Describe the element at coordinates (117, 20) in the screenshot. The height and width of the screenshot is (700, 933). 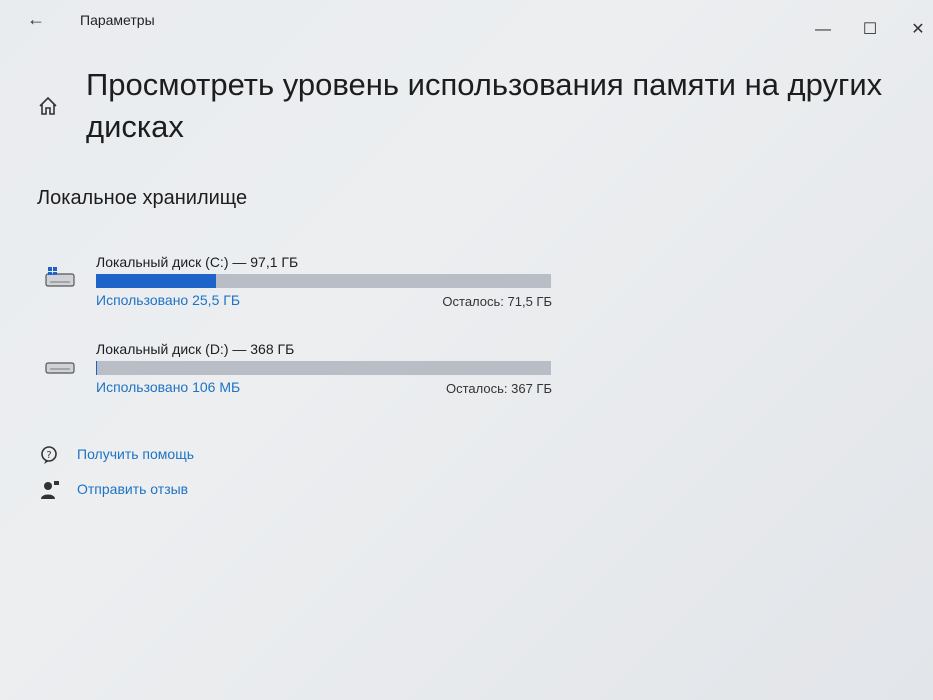
I see `app-title: Параметры` at that location.